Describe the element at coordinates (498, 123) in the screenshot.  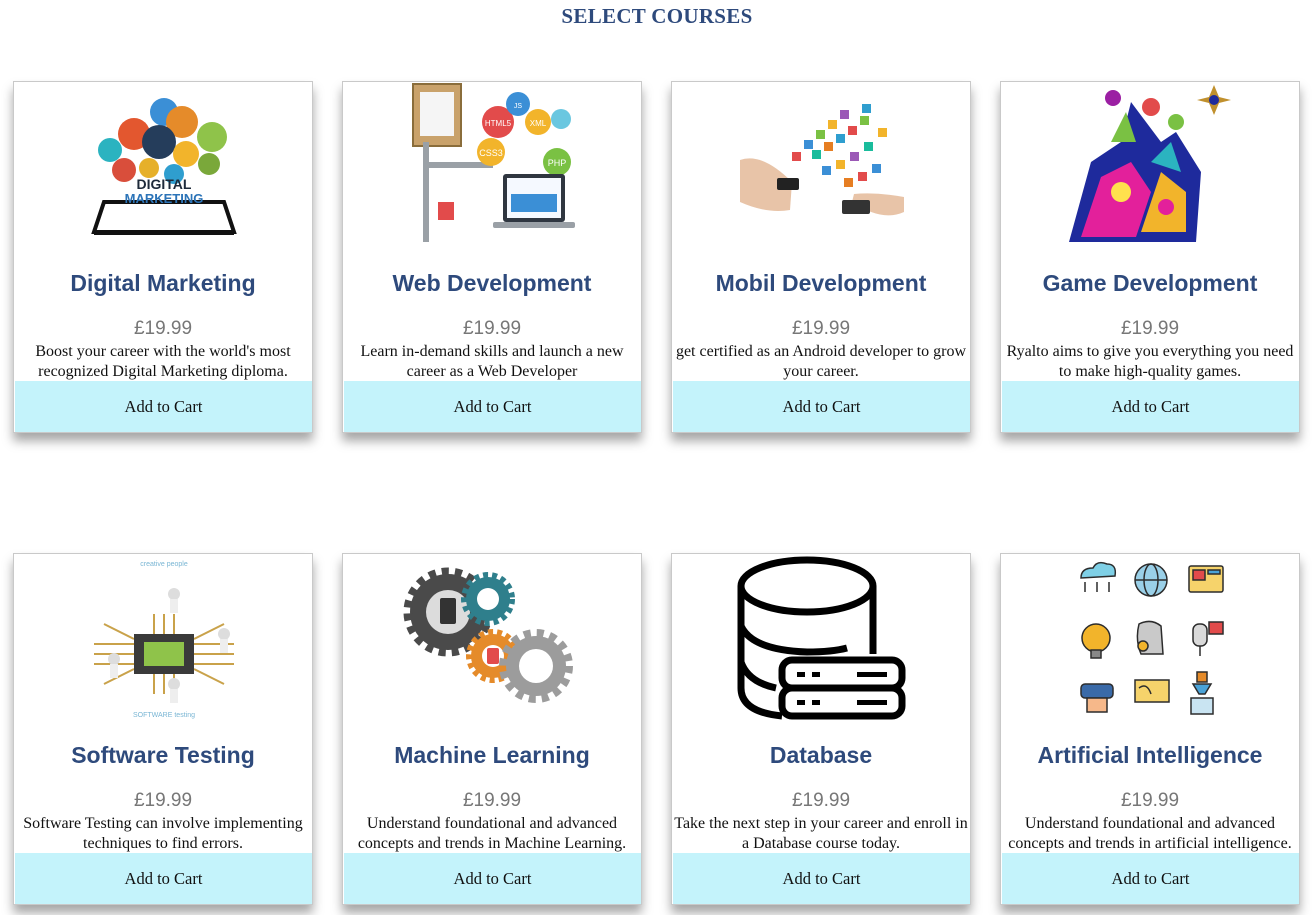
I see `svg-text: HTML5` at that location.